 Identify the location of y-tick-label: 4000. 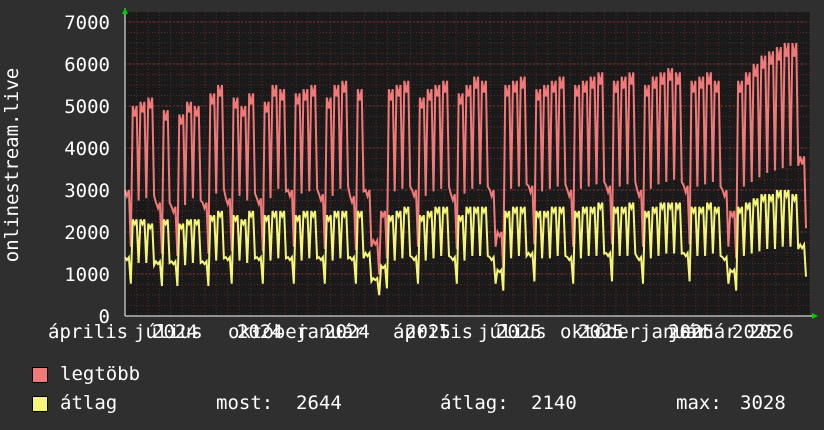
(87, 149).